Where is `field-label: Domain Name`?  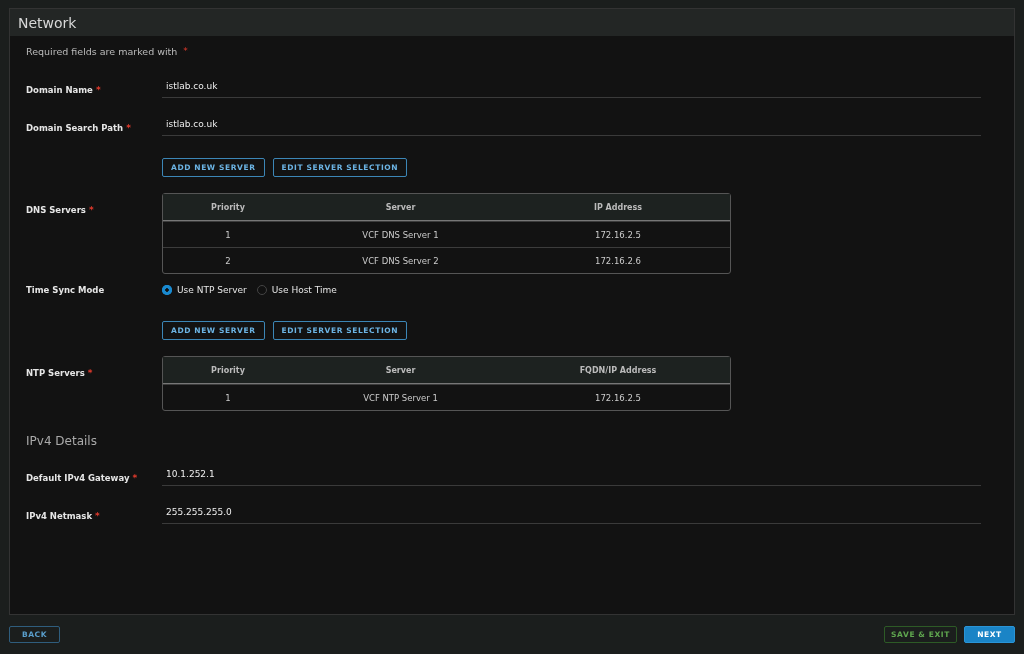 field-label: Domain Name is located at coordinates (59, 90).